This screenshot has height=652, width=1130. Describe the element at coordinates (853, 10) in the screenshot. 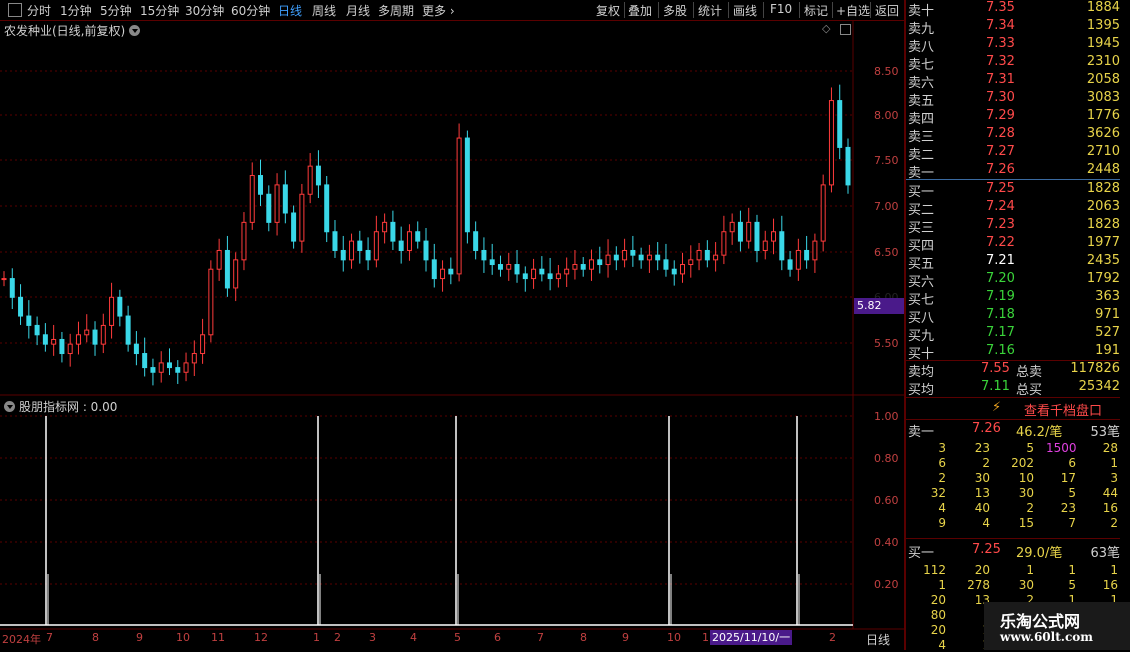

I see `add-watchlist-button: +自选` at that location.